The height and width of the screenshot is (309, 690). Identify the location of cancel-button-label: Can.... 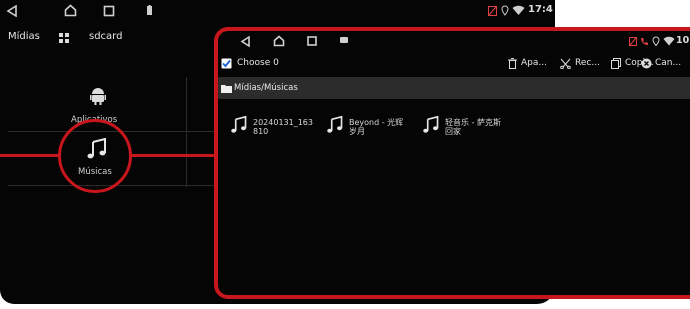
(668, 63).